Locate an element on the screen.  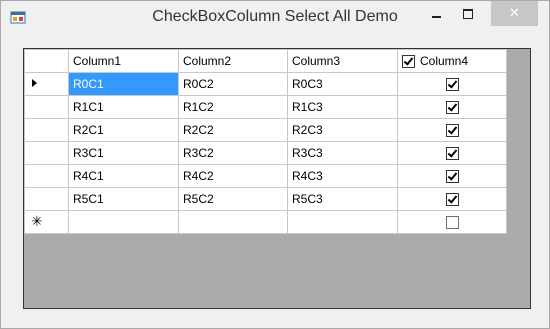
table-row: R1C1 R1C2 R1C3 is located at coordinates (265, 107).